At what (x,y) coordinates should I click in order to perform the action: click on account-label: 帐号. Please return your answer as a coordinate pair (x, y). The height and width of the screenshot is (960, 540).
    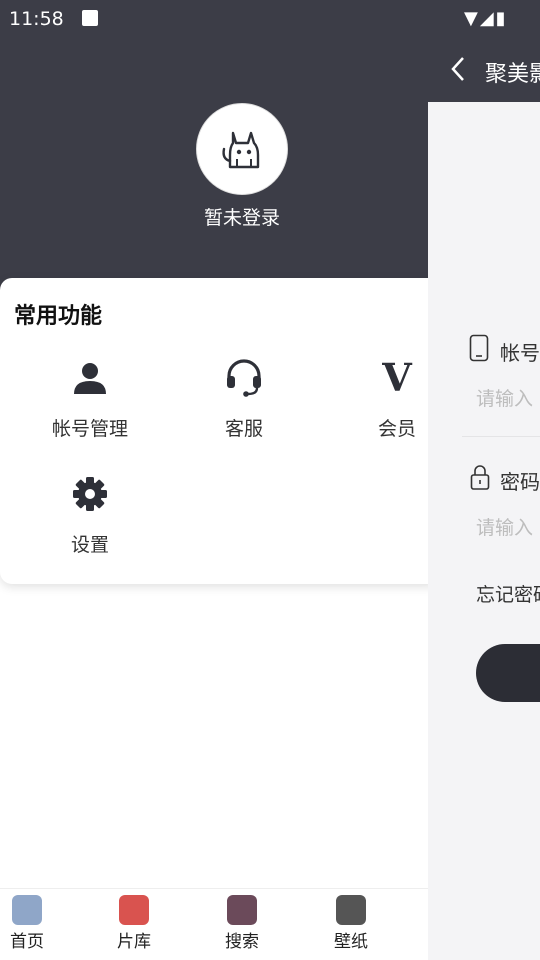
    Looking at the image, I should click on (520, 353).